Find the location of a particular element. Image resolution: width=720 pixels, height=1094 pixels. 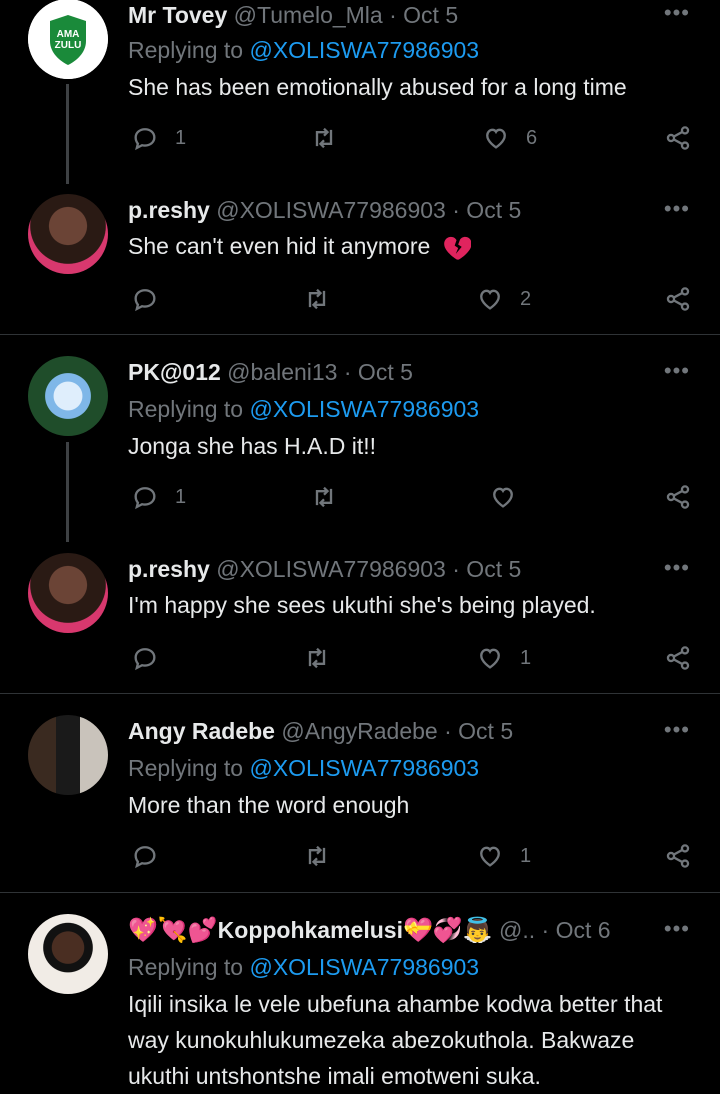

like-button is located at coordinates (503, 497).